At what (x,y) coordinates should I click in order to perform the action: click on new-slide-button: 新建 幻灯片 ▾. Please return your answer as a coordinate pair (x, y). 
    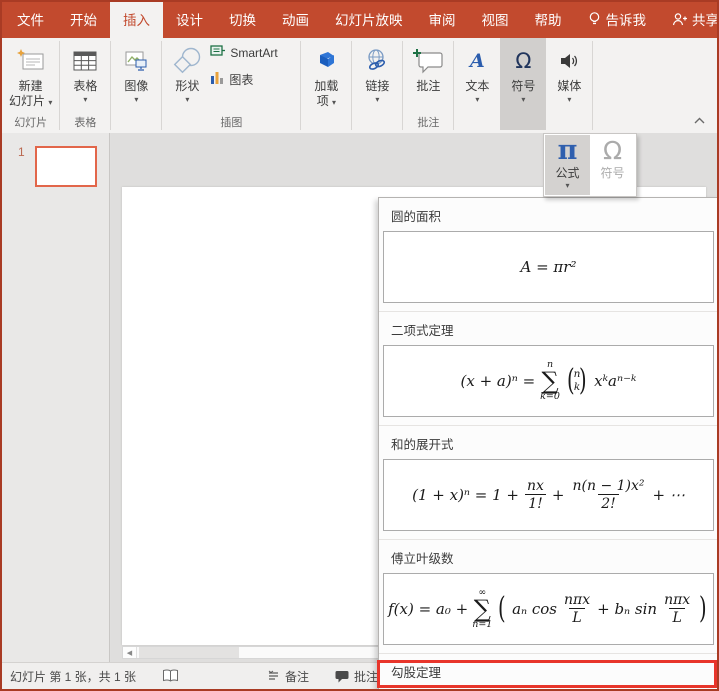
    Looking at the image, I should click on (30, 78).